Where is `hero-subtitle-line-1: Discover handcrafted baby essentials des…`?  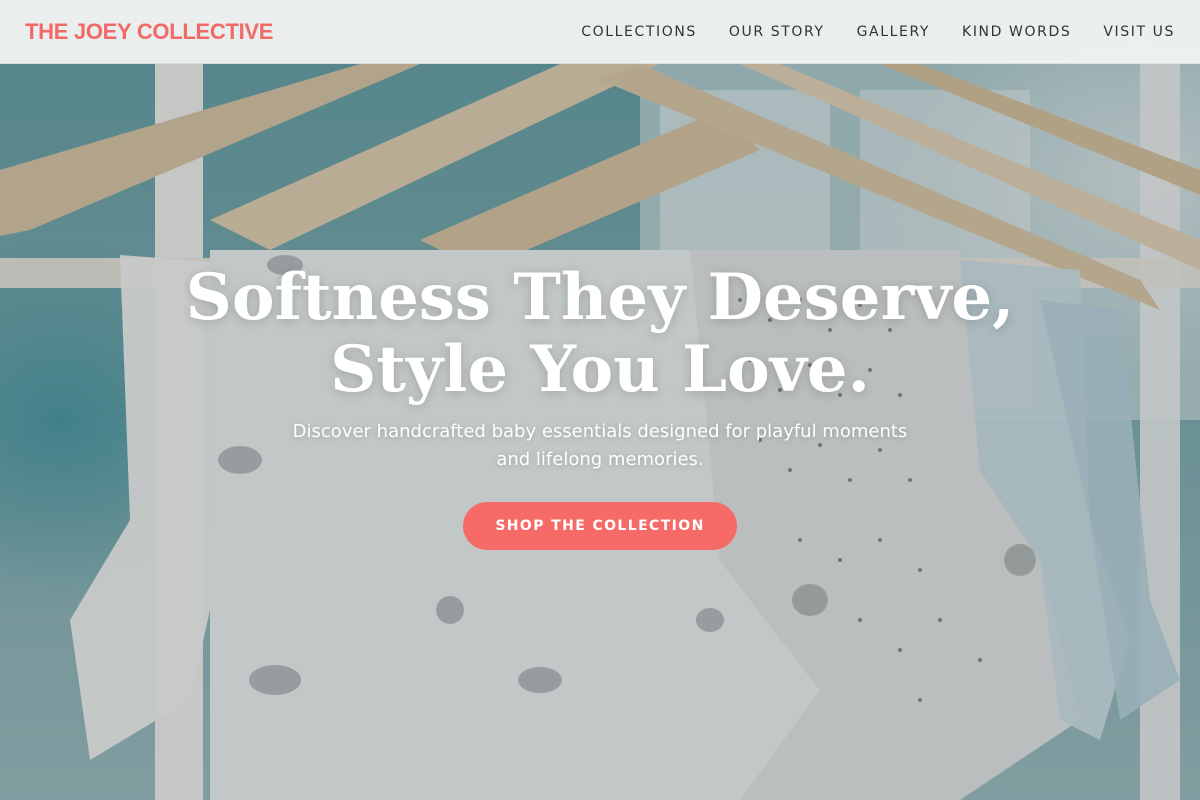 hero-subtitle-line-1: Discover handcrafted baby essentials des… is located at coordinates (600, 431).